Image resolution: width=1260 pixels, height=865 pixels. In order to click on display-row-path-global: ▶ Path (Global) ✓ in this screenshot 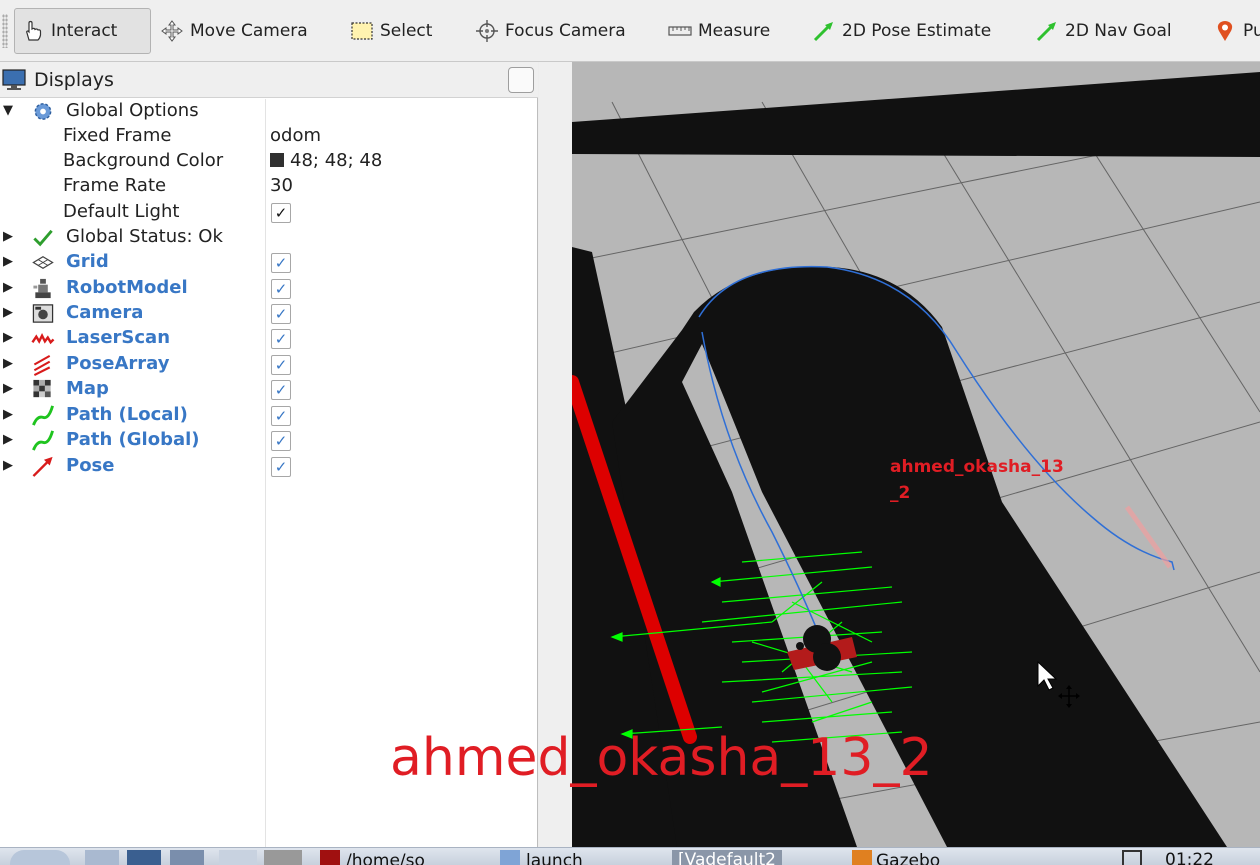, I will do `click(268, 440)`.